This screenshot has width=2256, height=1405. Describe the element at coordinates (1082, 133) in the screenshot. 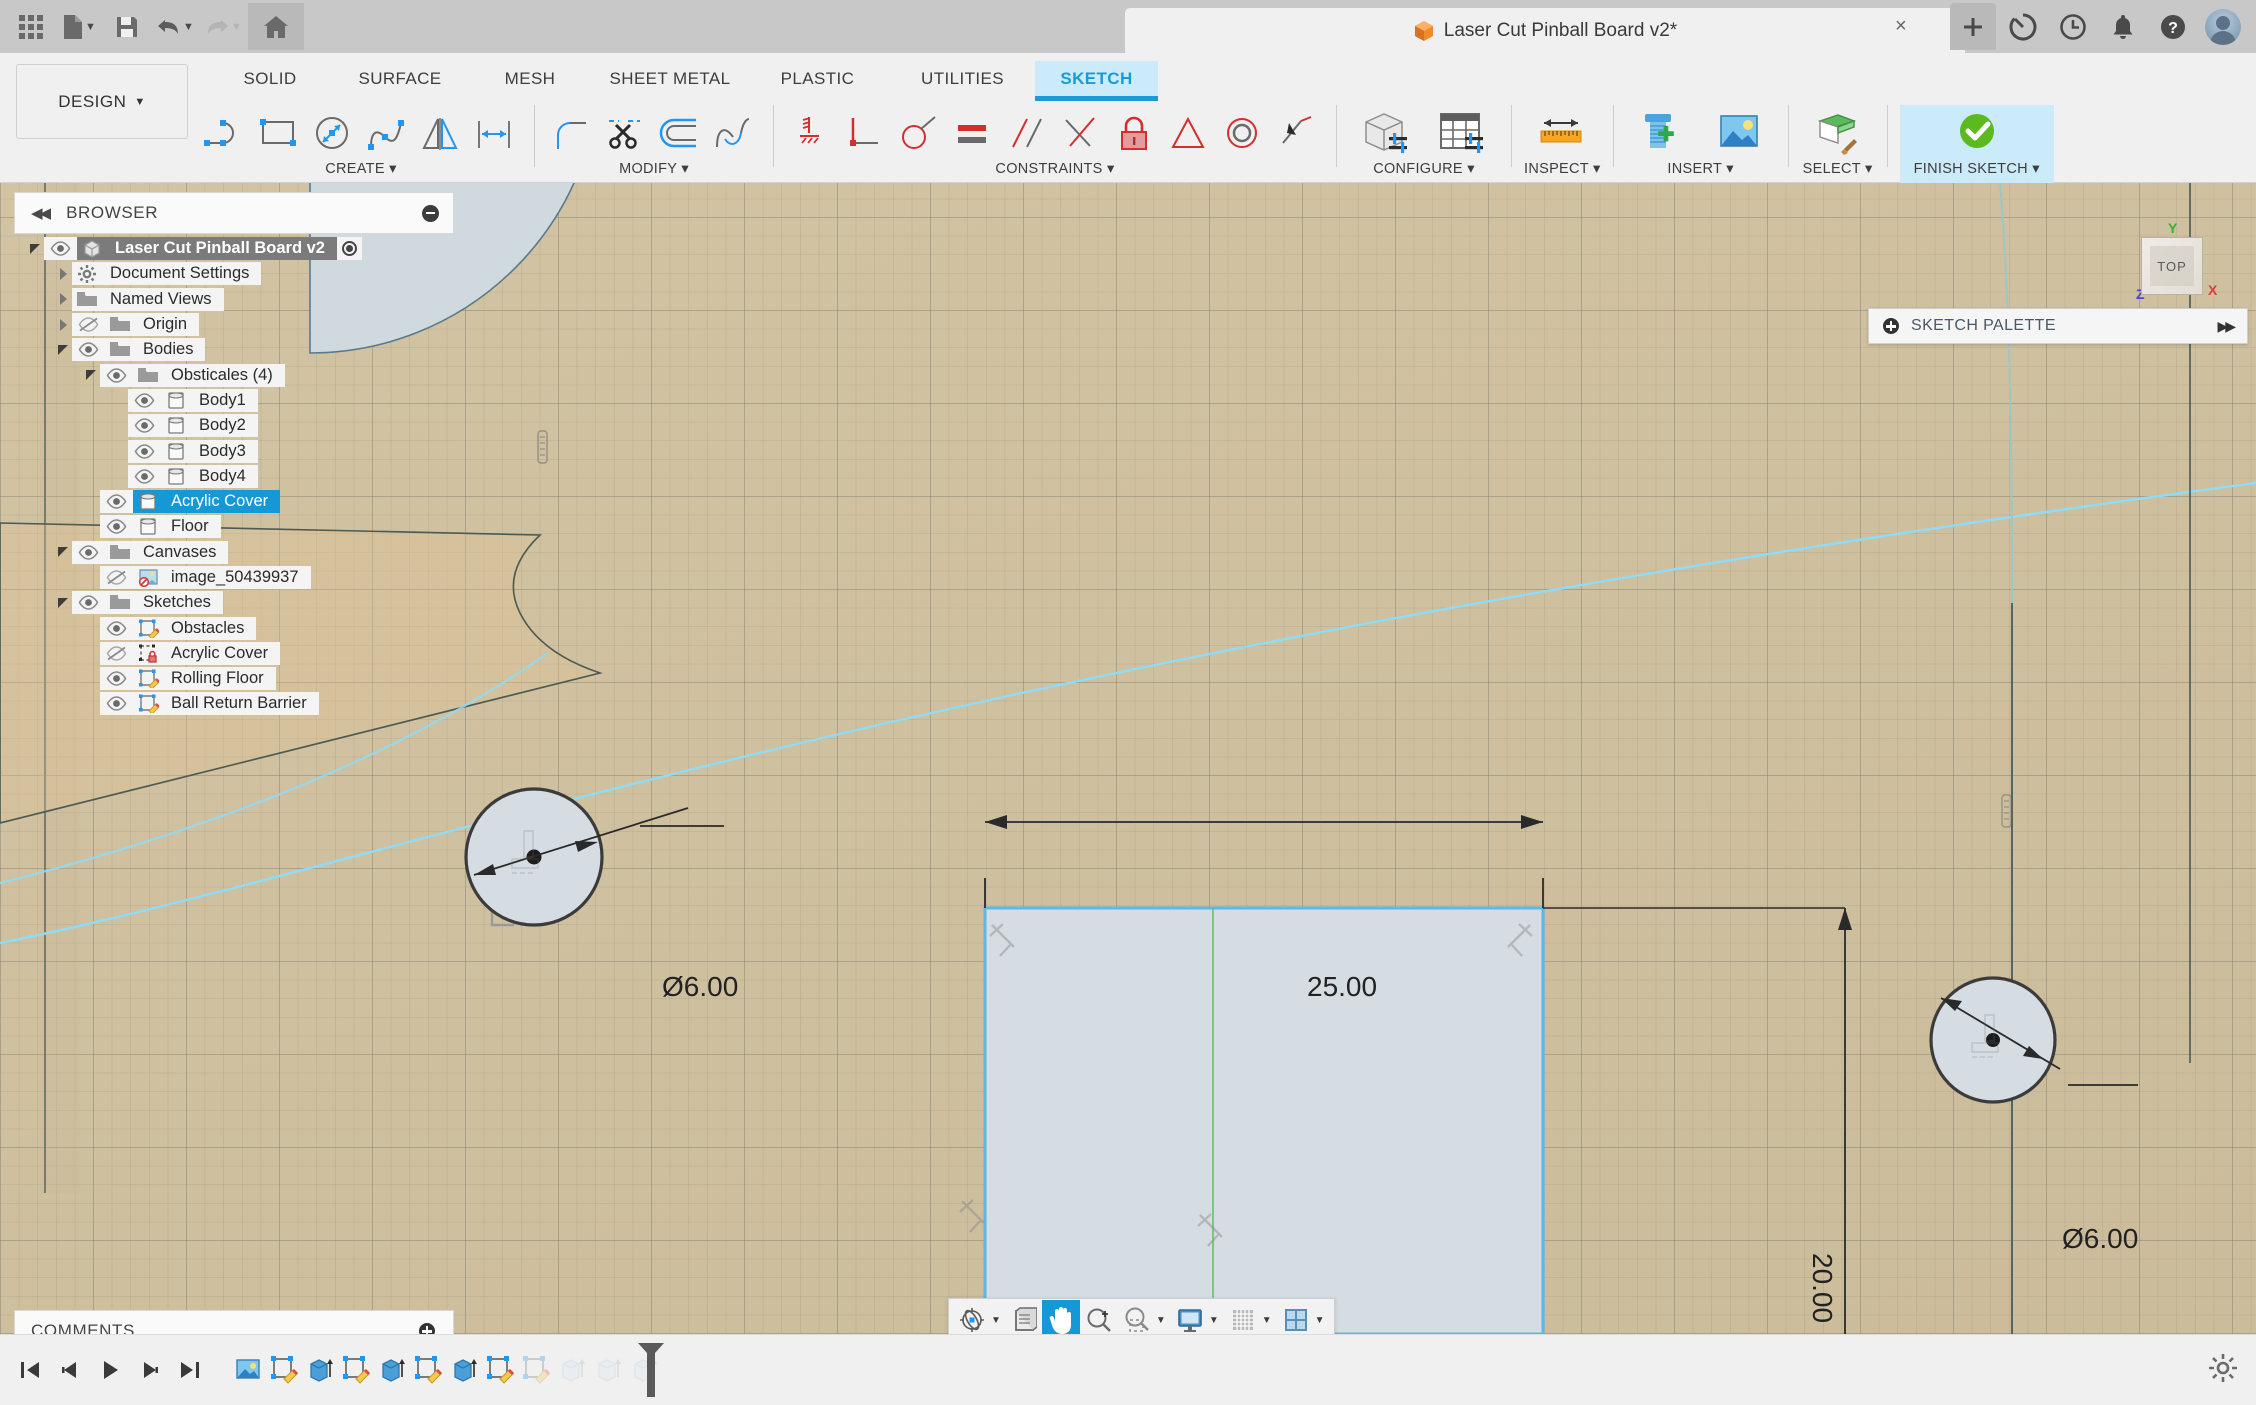

I see `midpoint-tool` at that location.